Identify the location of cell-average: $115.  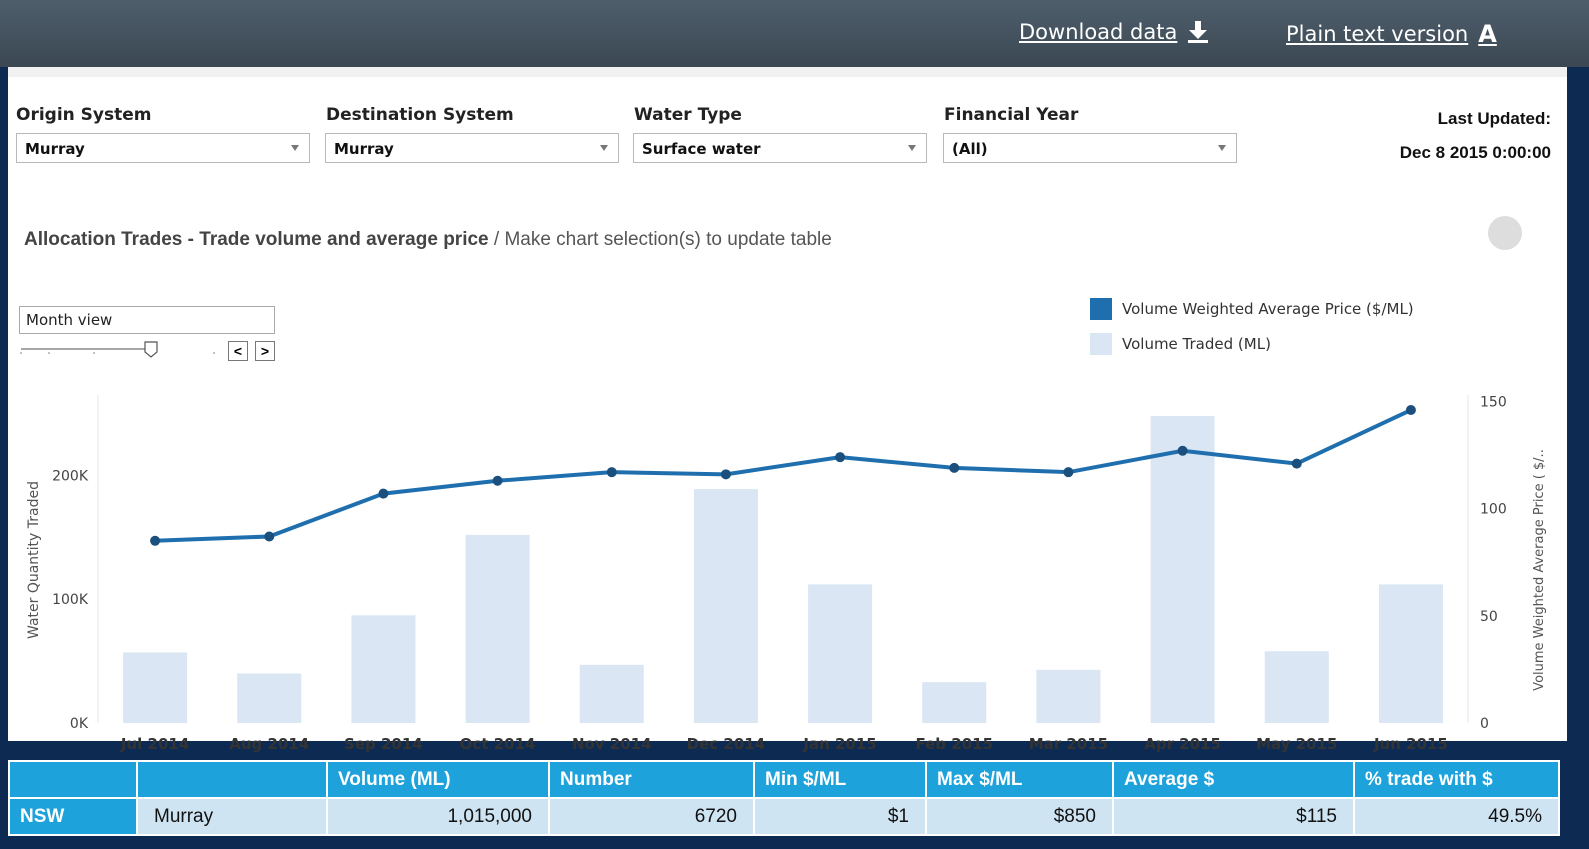
(1233, 816).